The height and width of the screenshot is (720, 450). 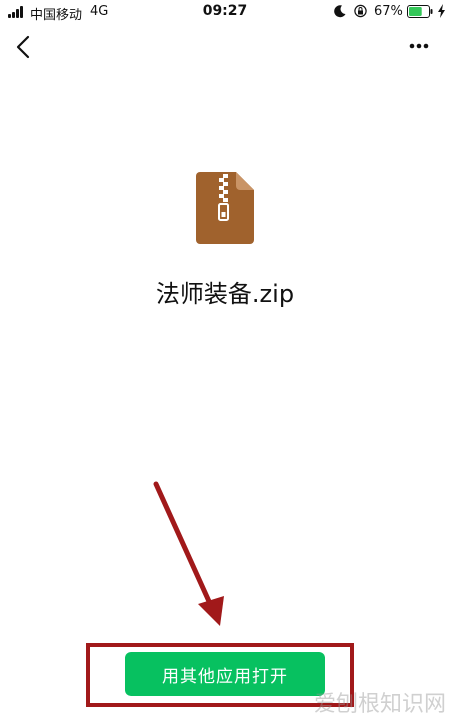 What do you see at coordinates (388, 11) in the screenshot?
I see `battery-percent: 67%` at bounding box center [388, 11].